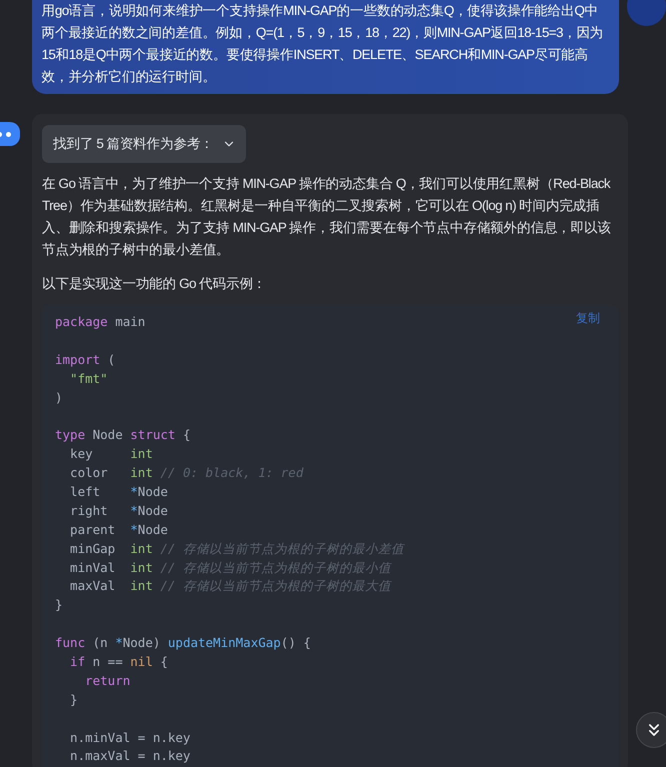  Describe the element at coordinates (118, 511) in the screenshot. I see `code-line: right *Node` at that location.